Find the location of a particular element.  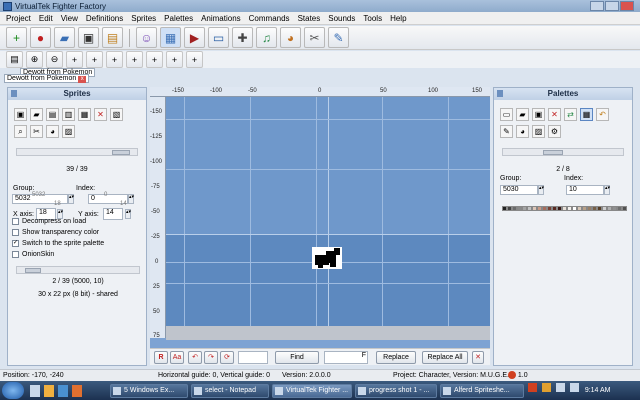

taskbar-item: select - Notepad is located at coordinates (230, 391).